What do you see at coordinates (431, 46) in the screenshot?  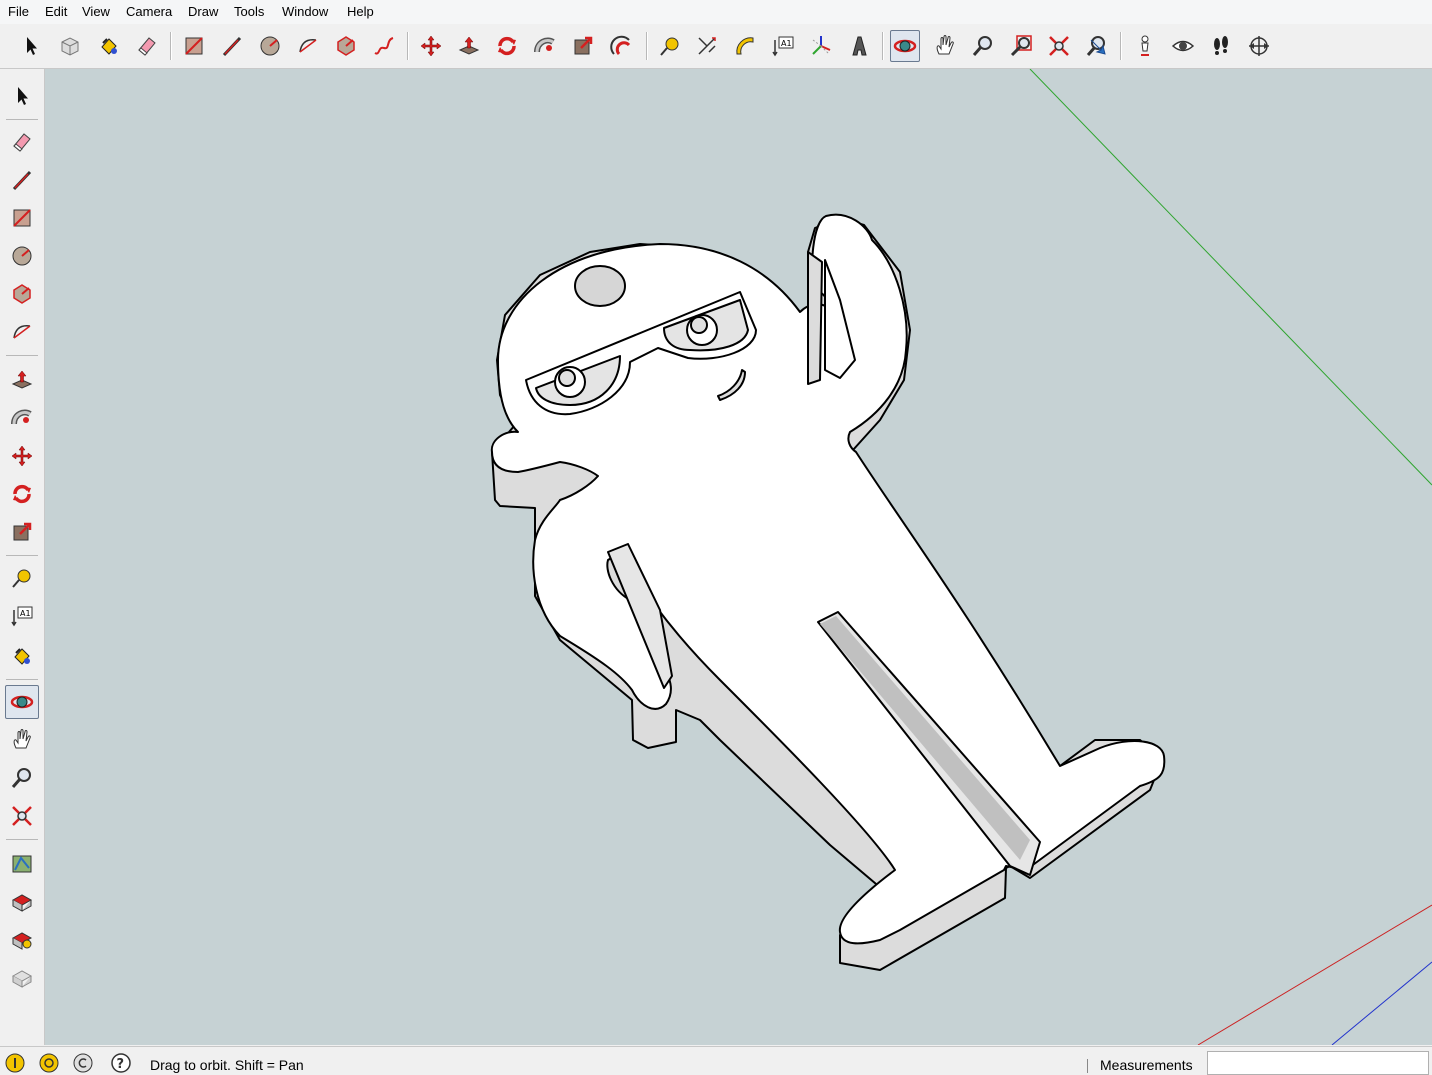 I see `move-button` at bounding box center [431, 46].